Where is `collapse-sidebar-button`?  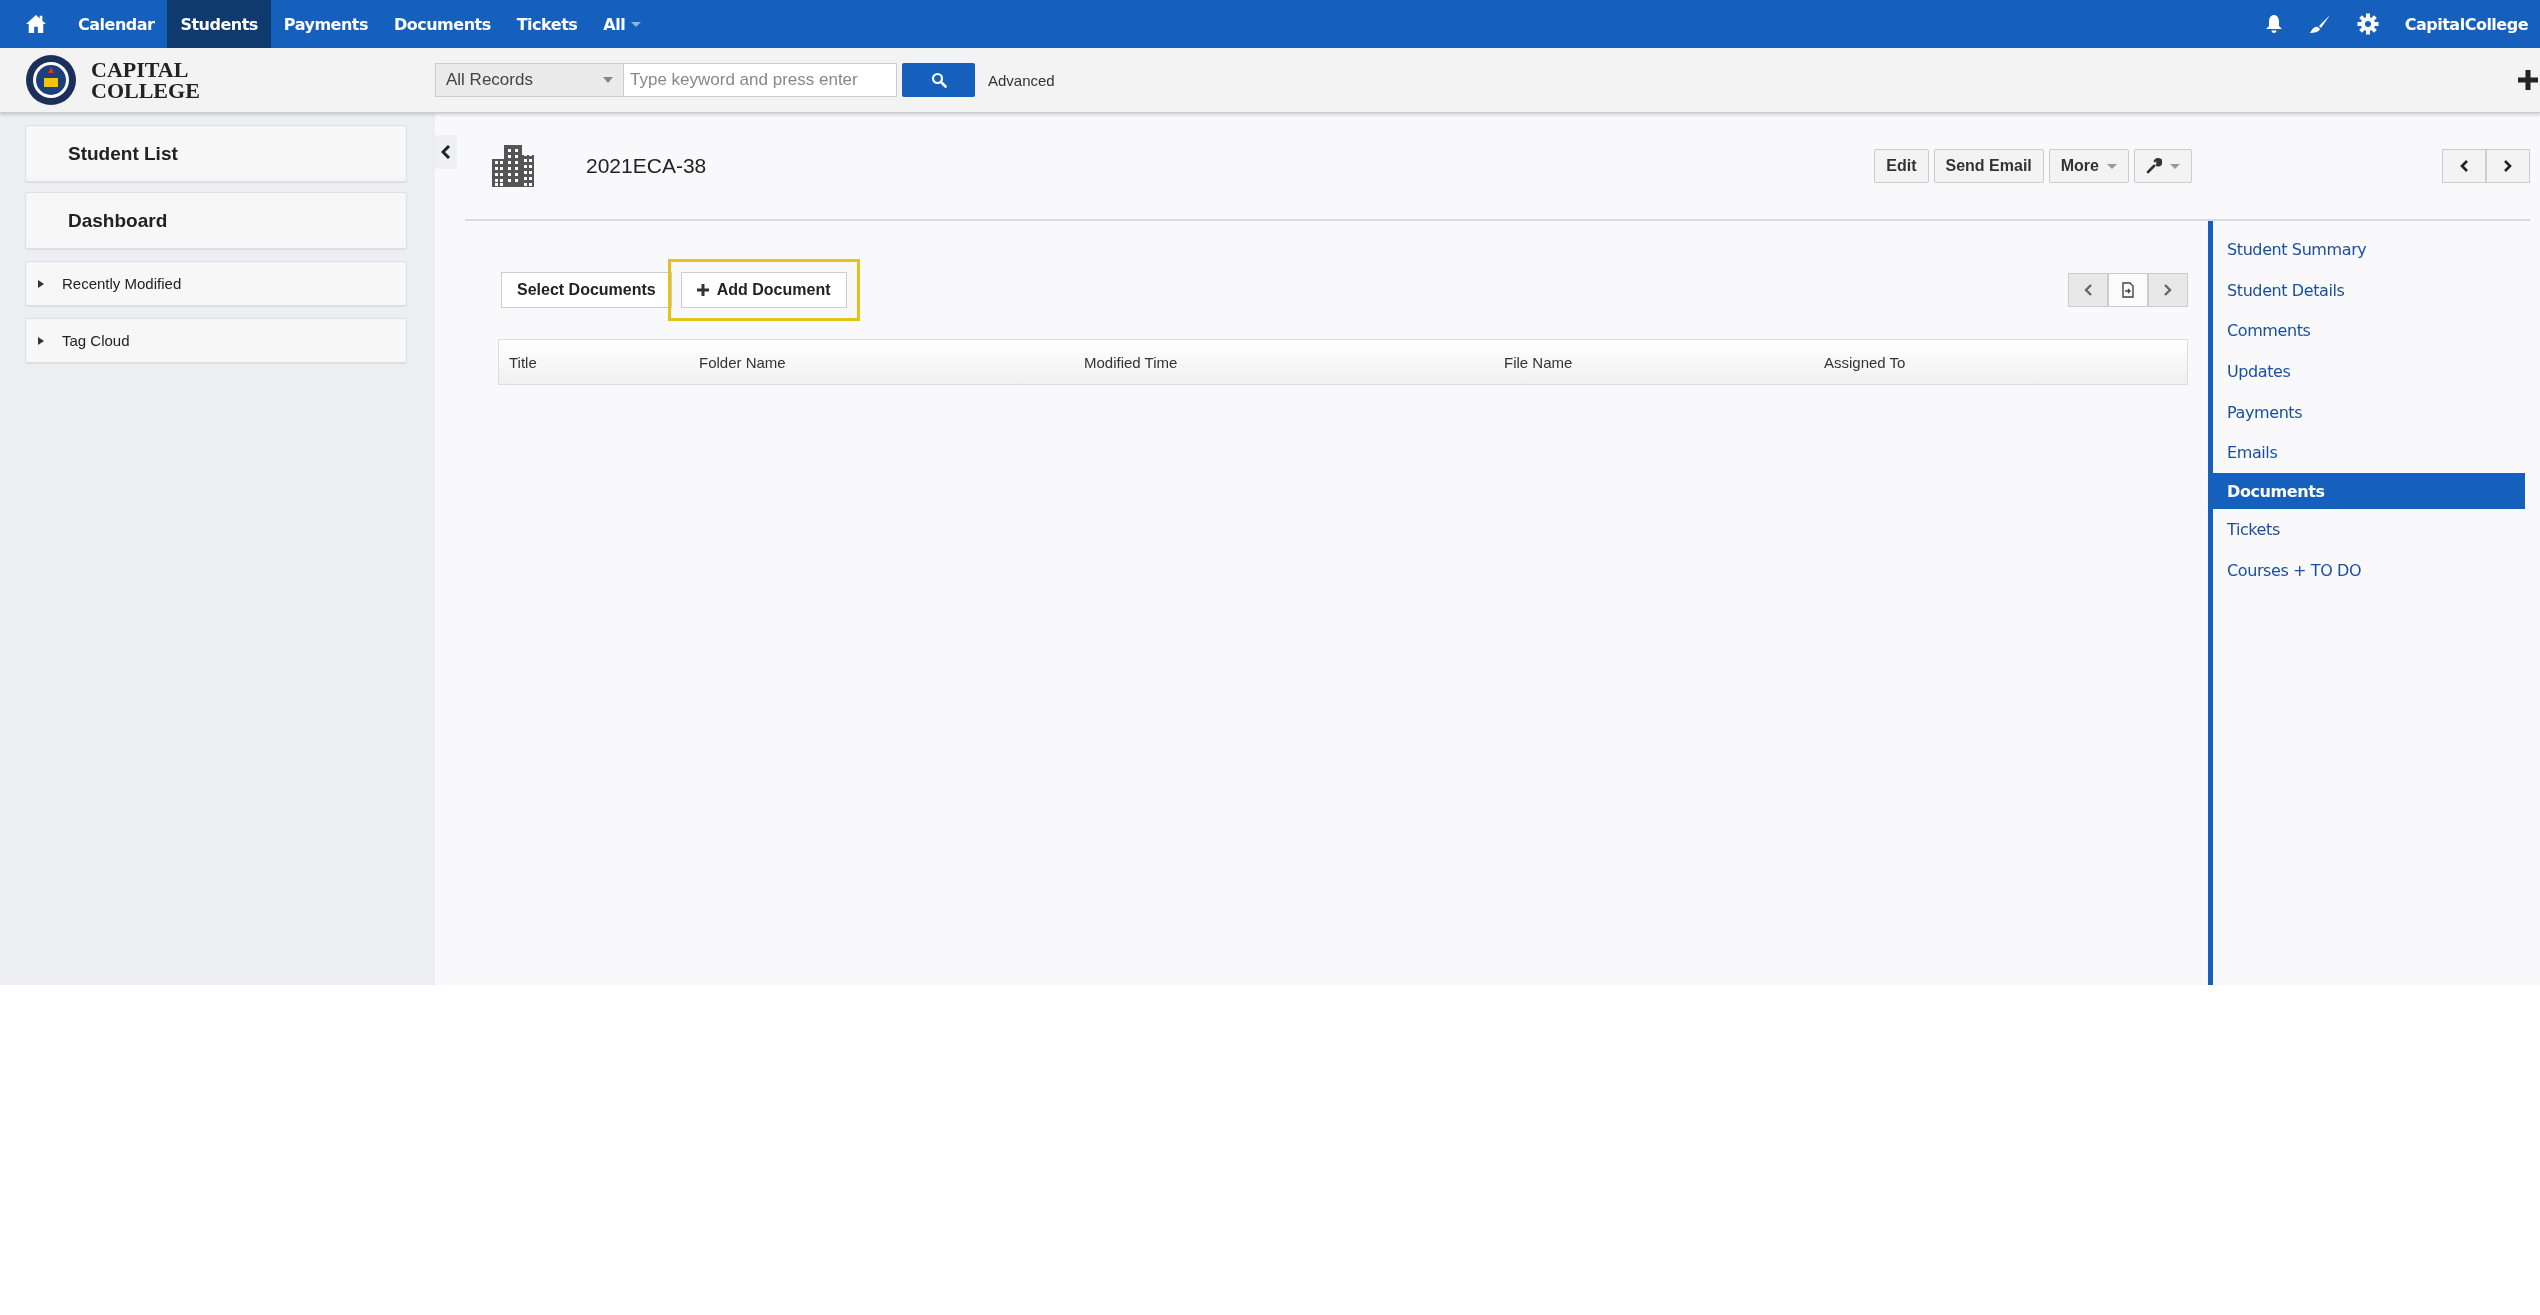
collapse-sidebar-button is located at coordinates (446, 152).